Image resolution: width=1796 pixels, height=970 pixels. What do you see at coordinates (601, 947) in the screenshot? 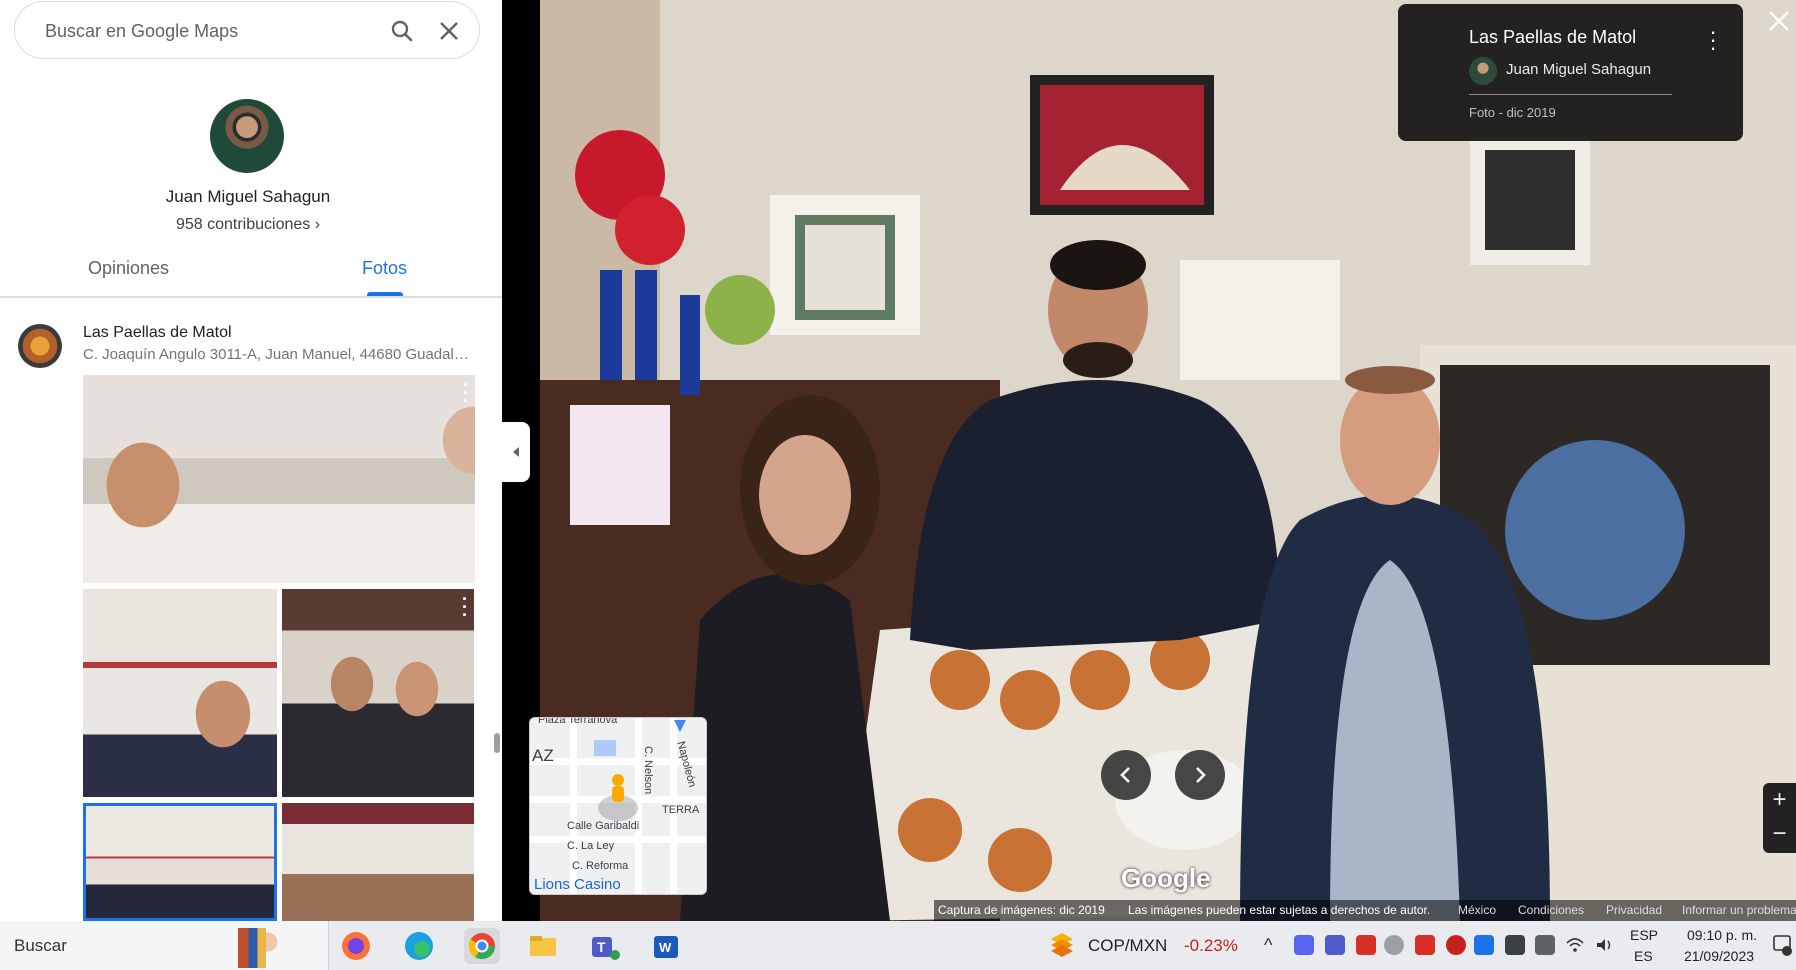
I see `svg-text: T` at bounding box center [601, 947].